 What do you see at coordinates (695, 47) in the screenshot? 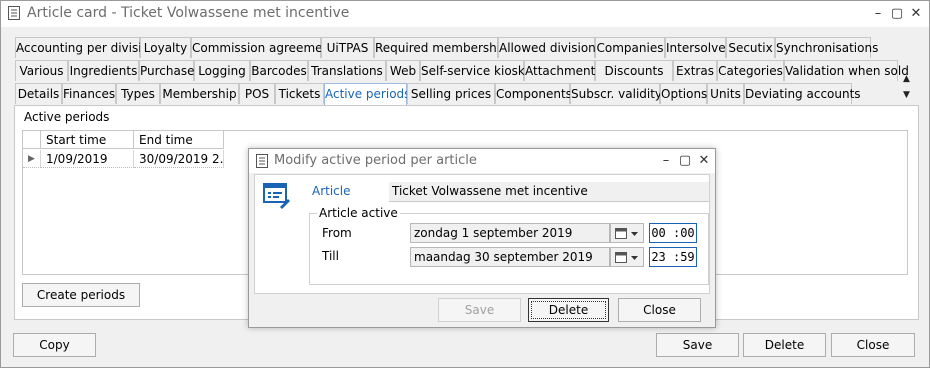
I see `tab-intersolve: Intersolve` at bounding box center [695, 47].